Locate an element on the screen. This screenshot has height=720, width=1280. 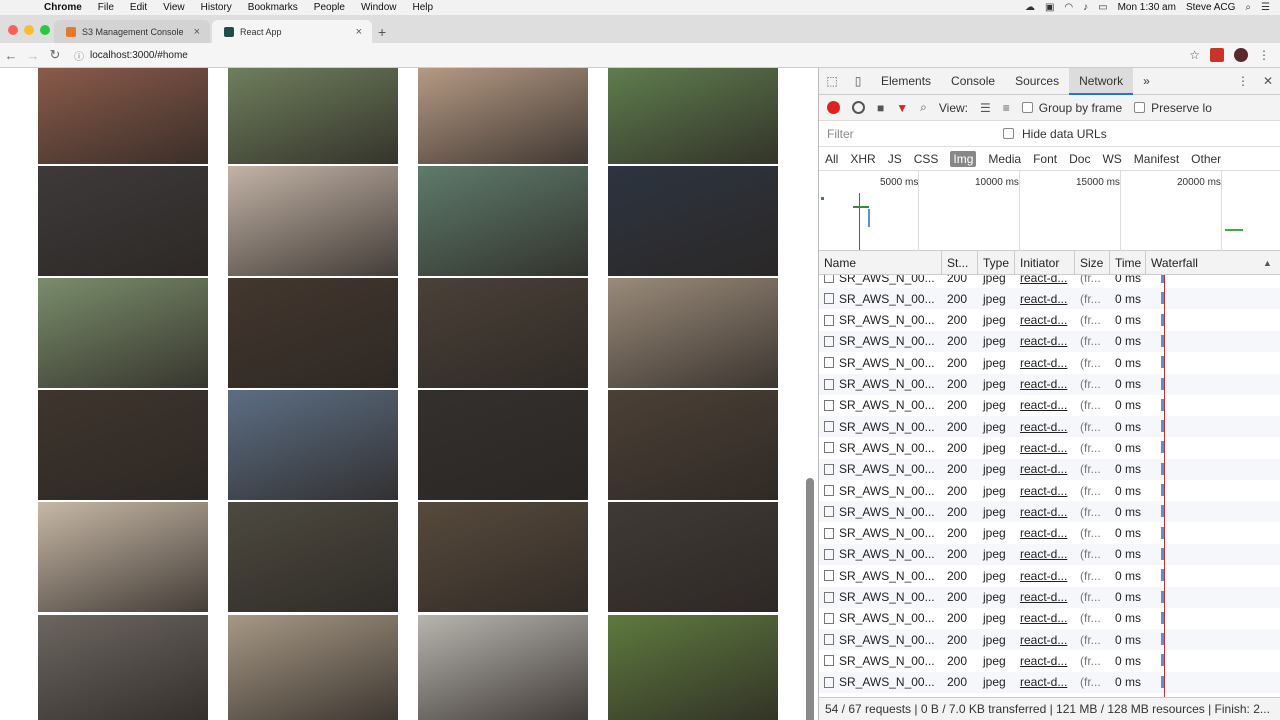
large-rows-icon: ☰ is located at coordinates (985, 108).